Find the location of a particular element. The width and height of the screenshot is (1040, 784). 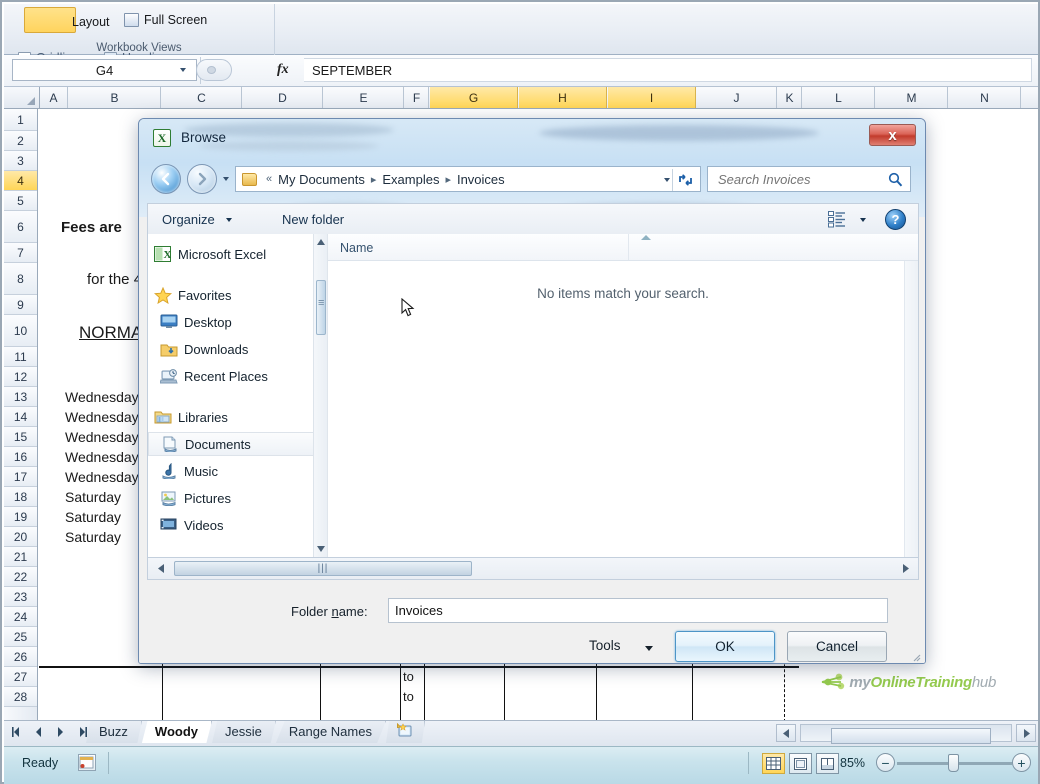

row-header-13: 13 is located at coordinates (20, 397).